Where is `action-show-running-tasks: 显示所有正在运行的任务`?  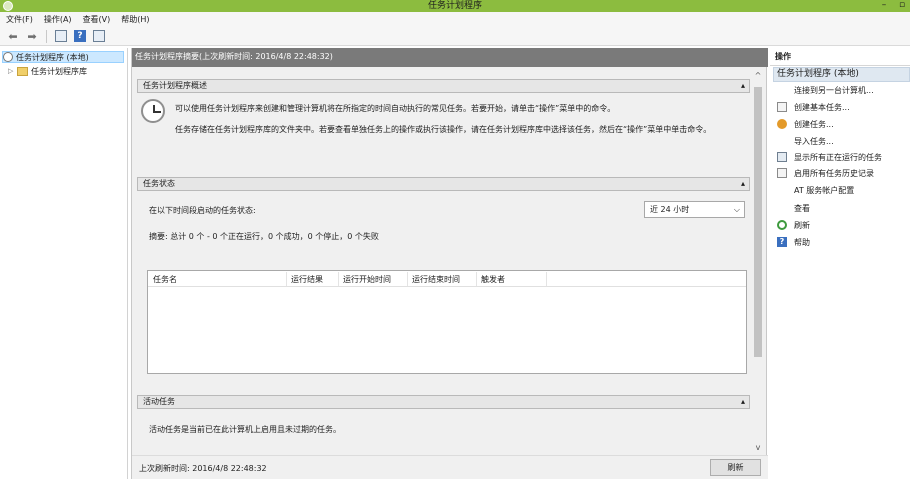 action-show-running-tasks: 显示所有正在运行的任务 is located at coordinates (840, 157).